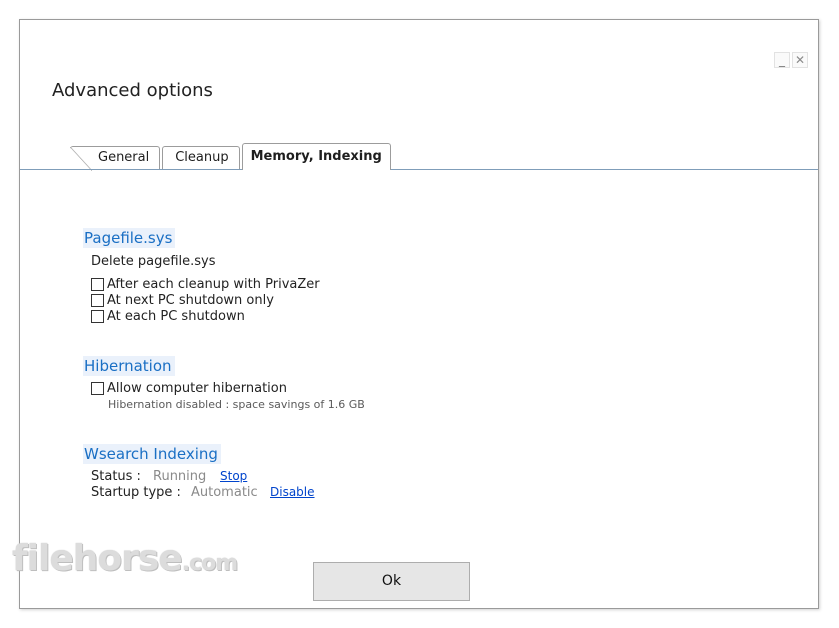 The width and height of the screenshot is (839, 628). What do you see at coordinates (224, 492) in the screenshot?
I see `startup-type-value: Automatic` at bounding box center [224, 492].